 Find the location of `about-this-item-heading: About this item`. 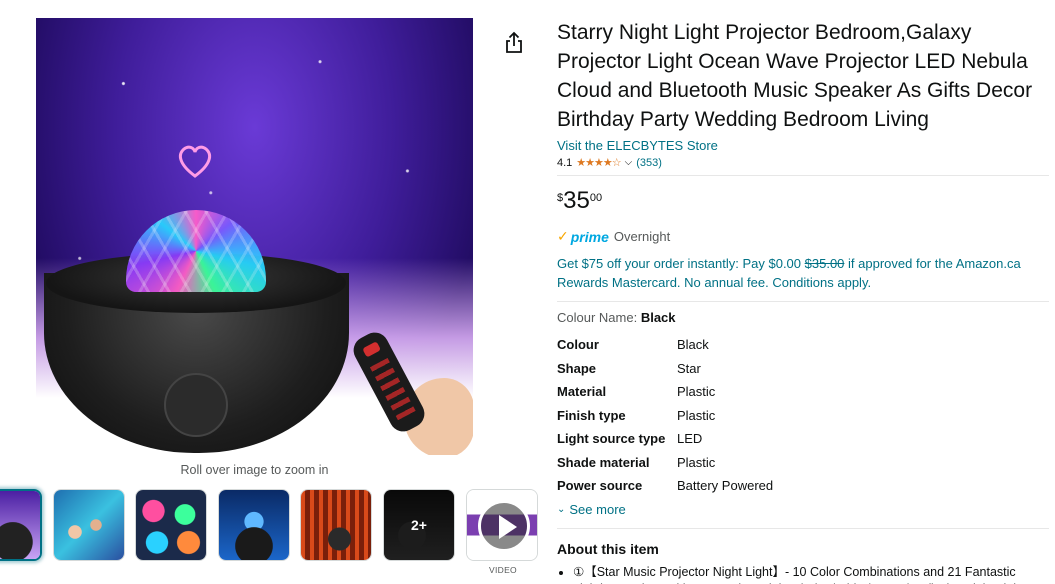

about-this-item-heading: About this item is located at coordinates (608, 548).